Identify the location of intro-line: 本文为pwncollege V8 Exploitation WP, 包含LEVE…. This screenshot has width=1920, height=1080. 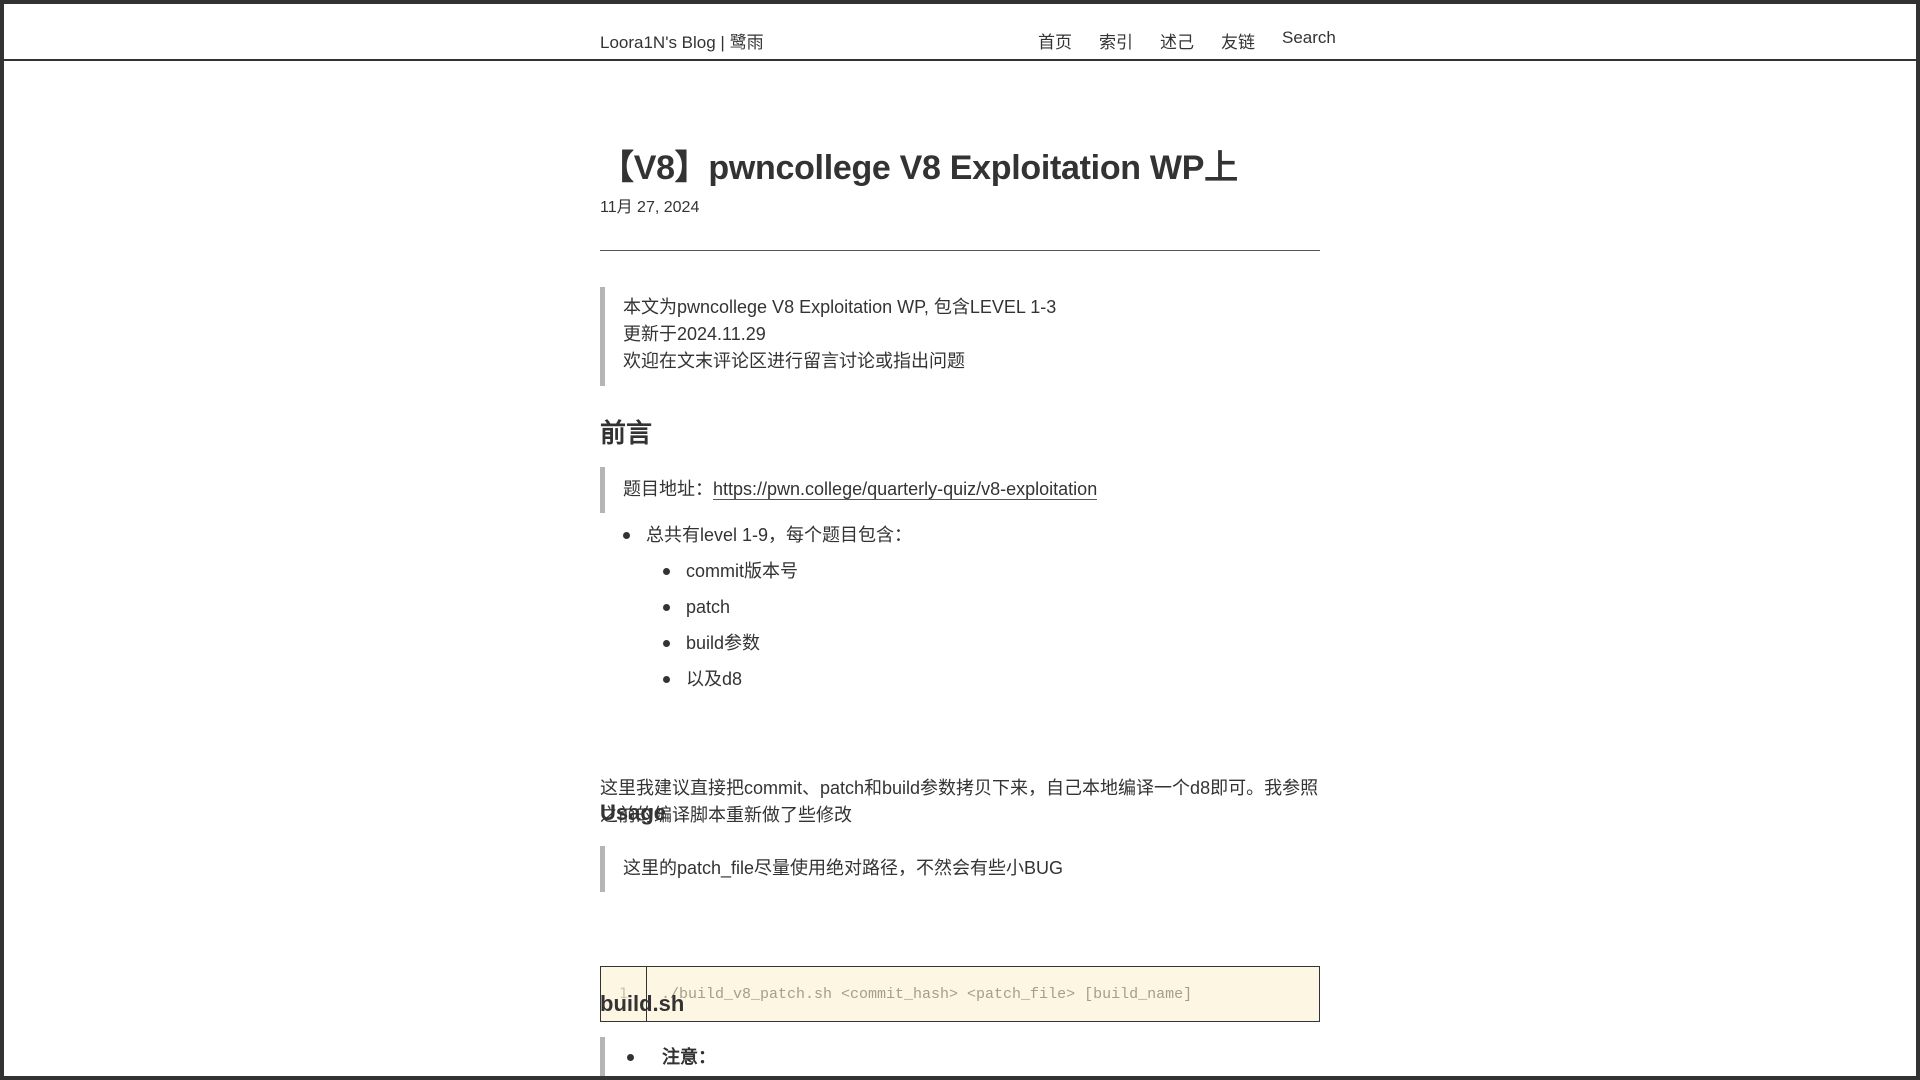
(840, 307).